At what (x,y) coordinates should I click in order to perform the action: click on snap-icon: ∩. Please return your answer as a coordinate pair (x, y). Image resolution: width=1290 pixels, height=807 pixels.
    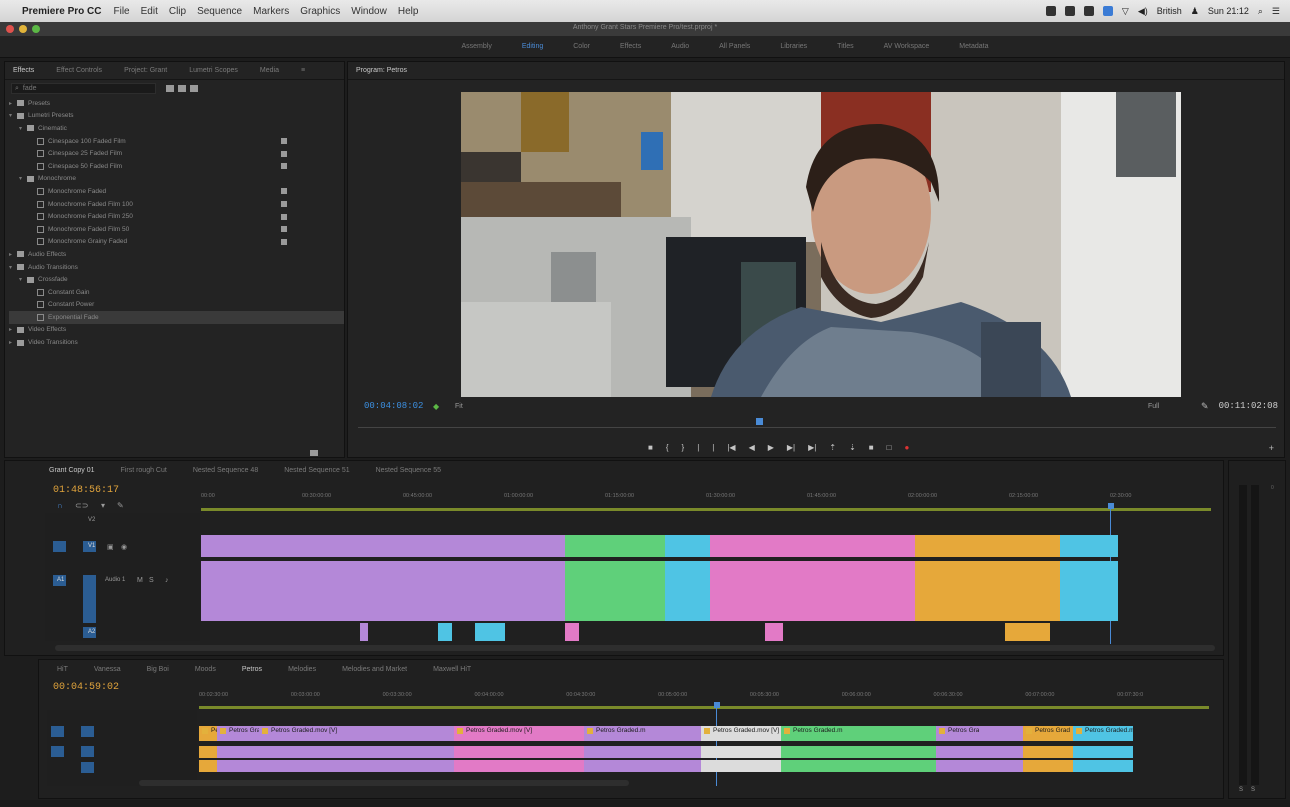
    Looking at the image, I should click on (60, 505).